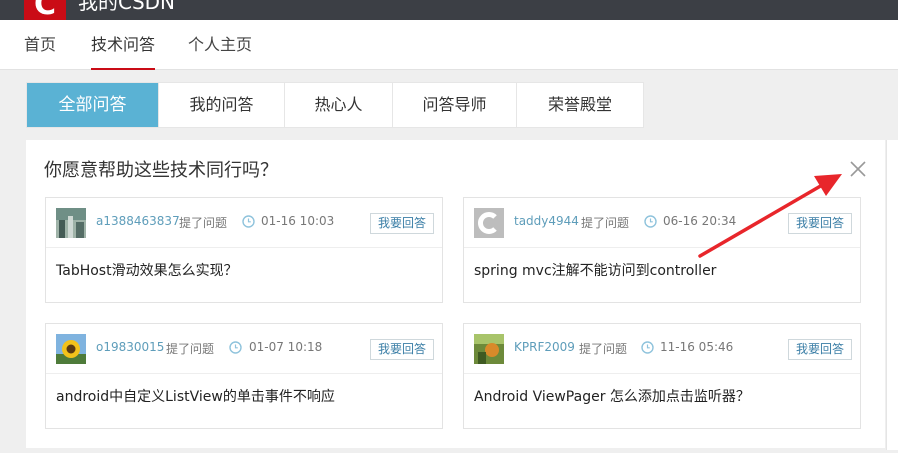 This screenshot has height=453, width=898. What do you see at coordinates (40, 45) in the screenshot?
I see `nav-item-home: 首页` at bounding box center [40, 45].